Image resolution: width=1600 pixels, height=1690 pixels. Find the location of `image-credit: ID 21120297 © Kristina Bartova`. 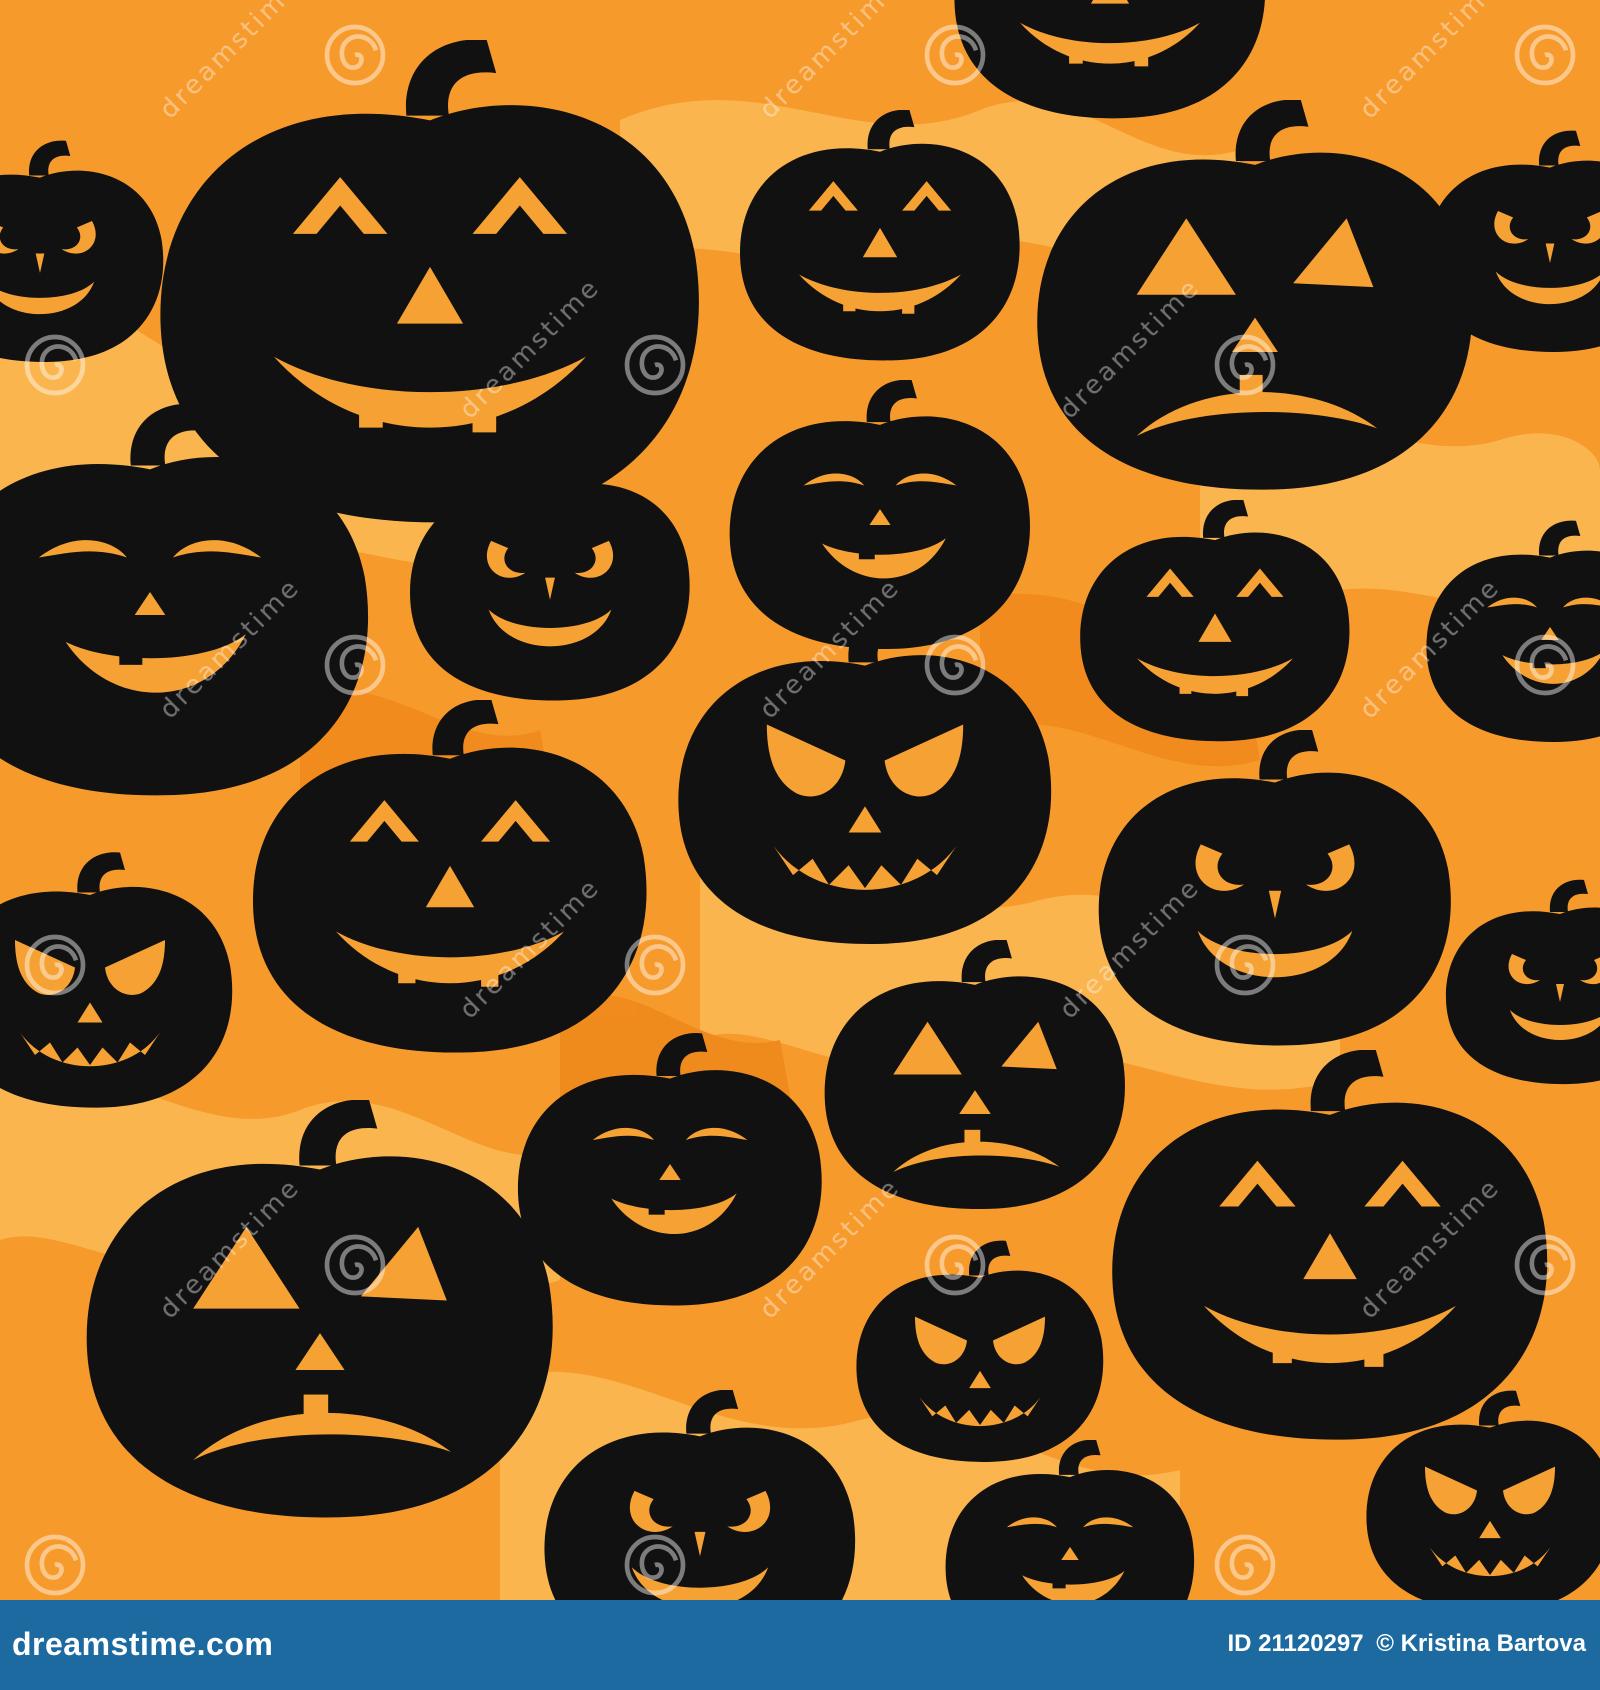

image-credit: ID 21120297 © Kristina Bartova is located at coordinates (1406, 1644).